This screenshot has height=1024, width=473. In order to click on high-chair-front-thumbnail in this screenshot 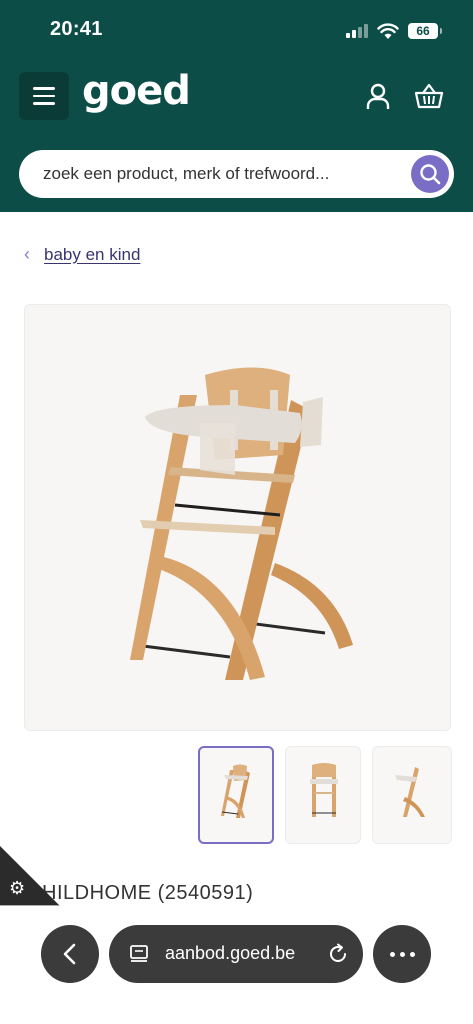, I will do `click(324, 790)`.